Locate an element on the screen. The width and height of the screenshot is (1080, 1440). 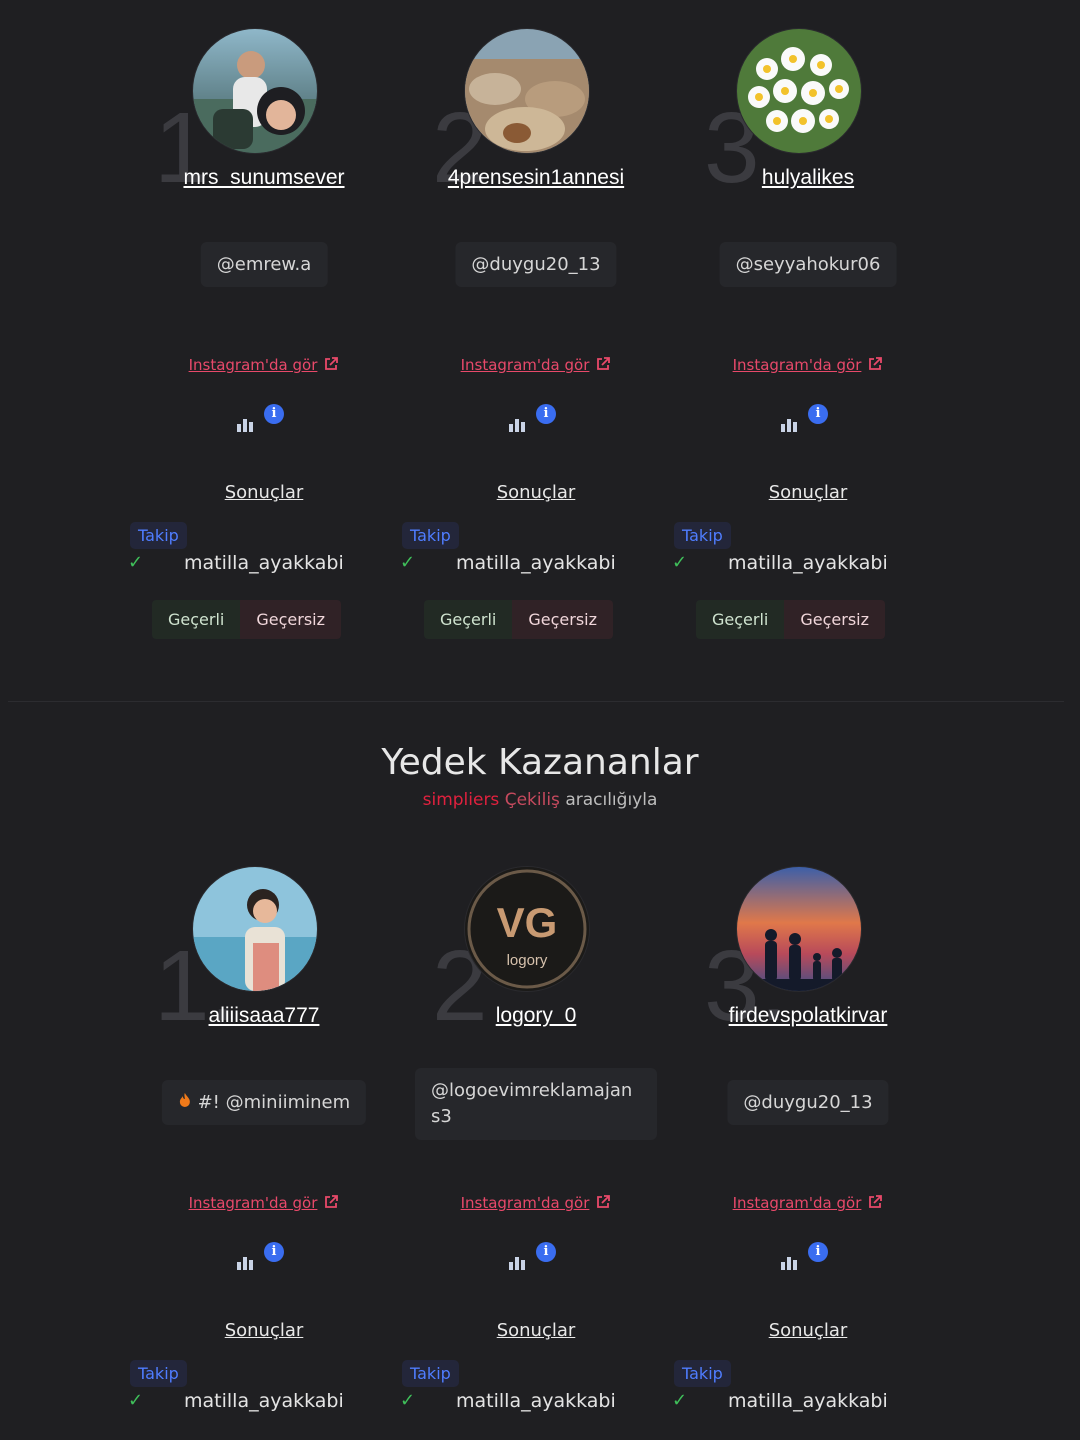
section-divider is located at coordinates (536, 701).